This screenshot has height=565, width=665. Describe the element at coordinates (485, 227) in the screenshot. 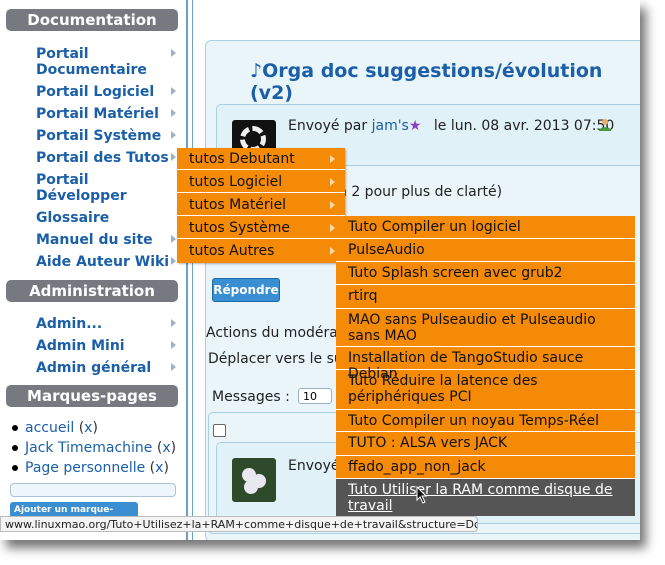

I see `menu-item-tuto: Tuto Compiler un logiciel` at that location.